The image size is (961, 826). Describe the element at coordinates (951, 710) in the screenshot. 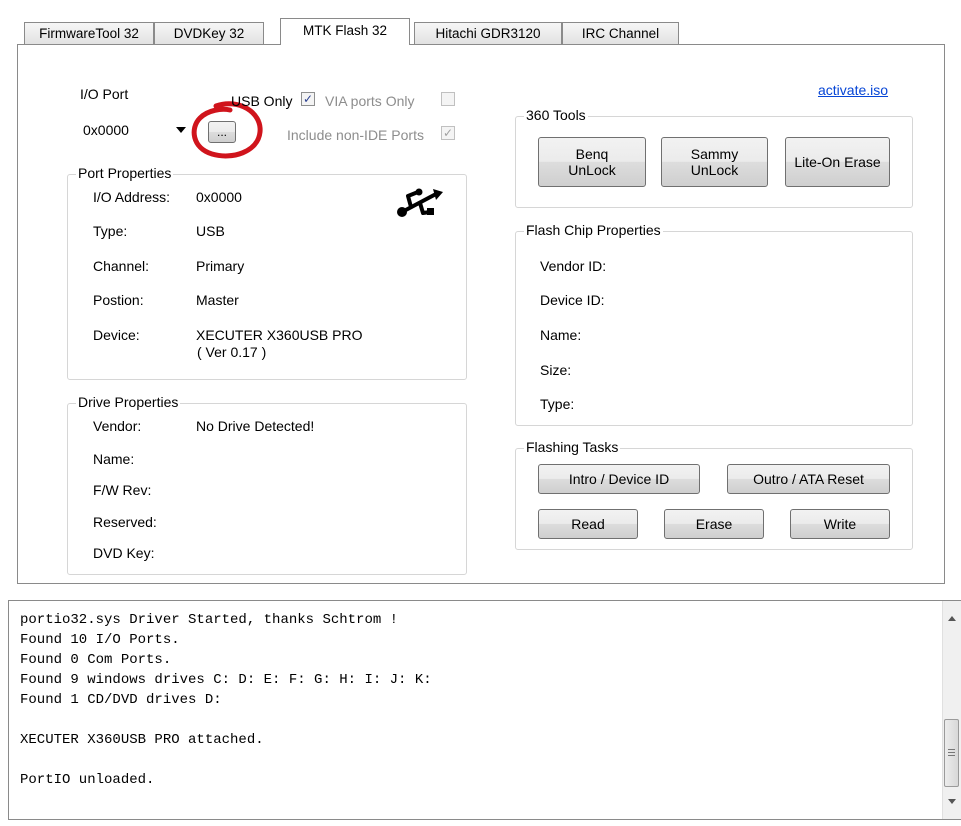

I see `log-scrollbar` at that location.